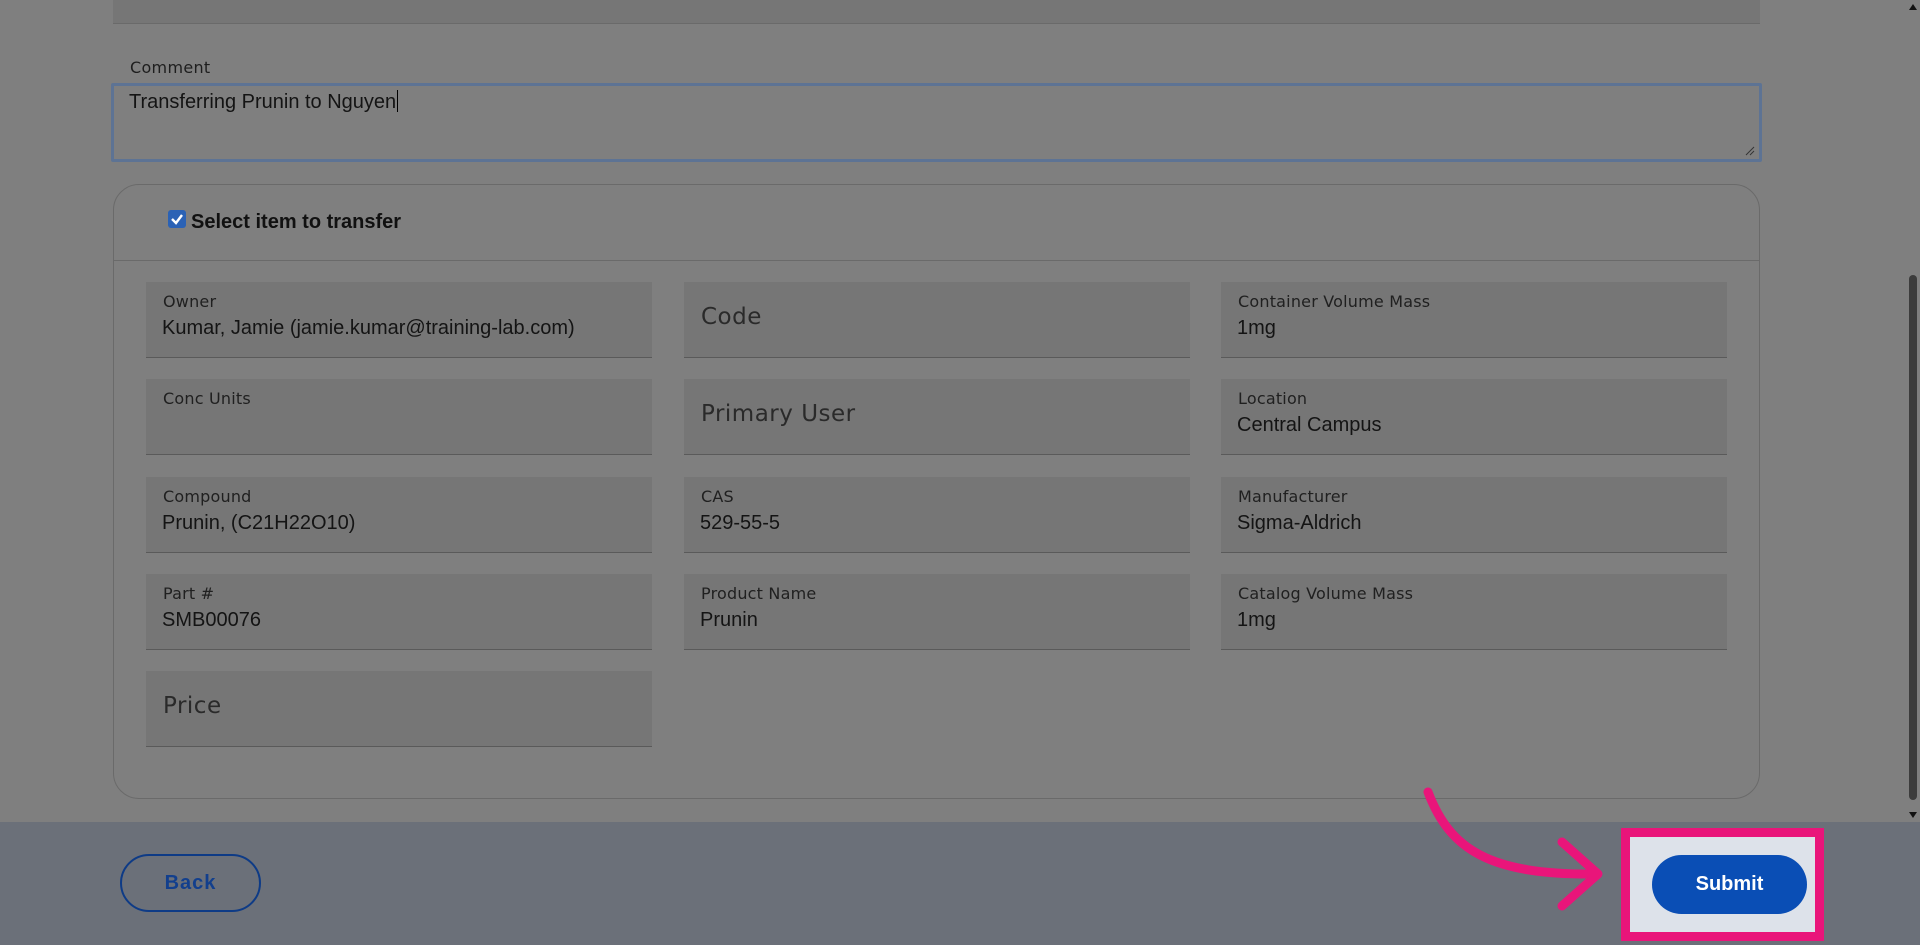 Image resolution: width=1920 pixels, height=945 pixels. What do you see at coordinates (1913, 815) in the screenshot?
I see `scroll-down-icon` at bounding box center [1913, 815].